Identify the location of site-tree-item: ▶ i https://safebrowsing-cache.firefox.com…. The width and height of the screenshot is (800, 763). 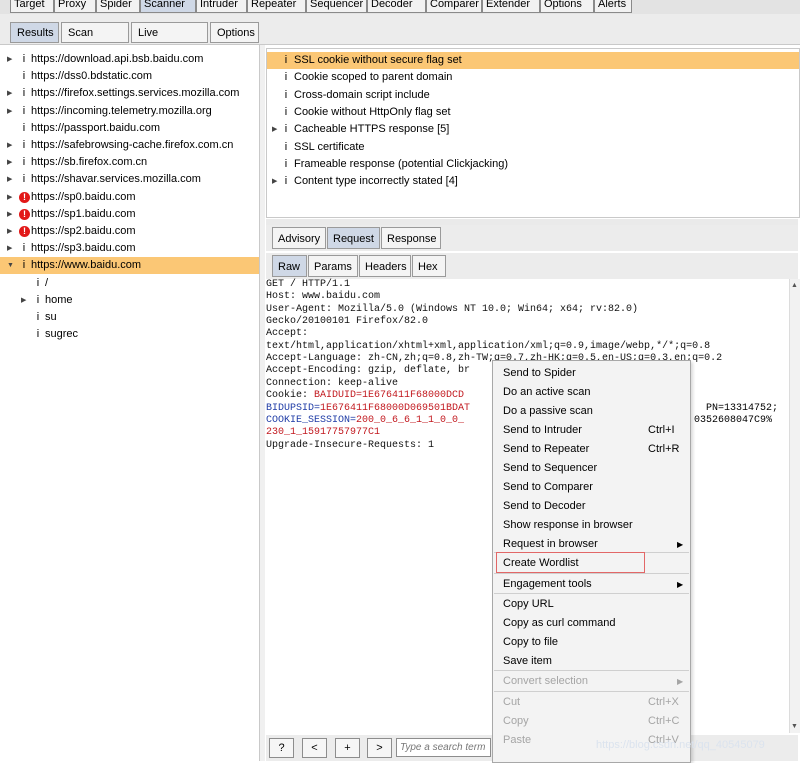
(129, 145).